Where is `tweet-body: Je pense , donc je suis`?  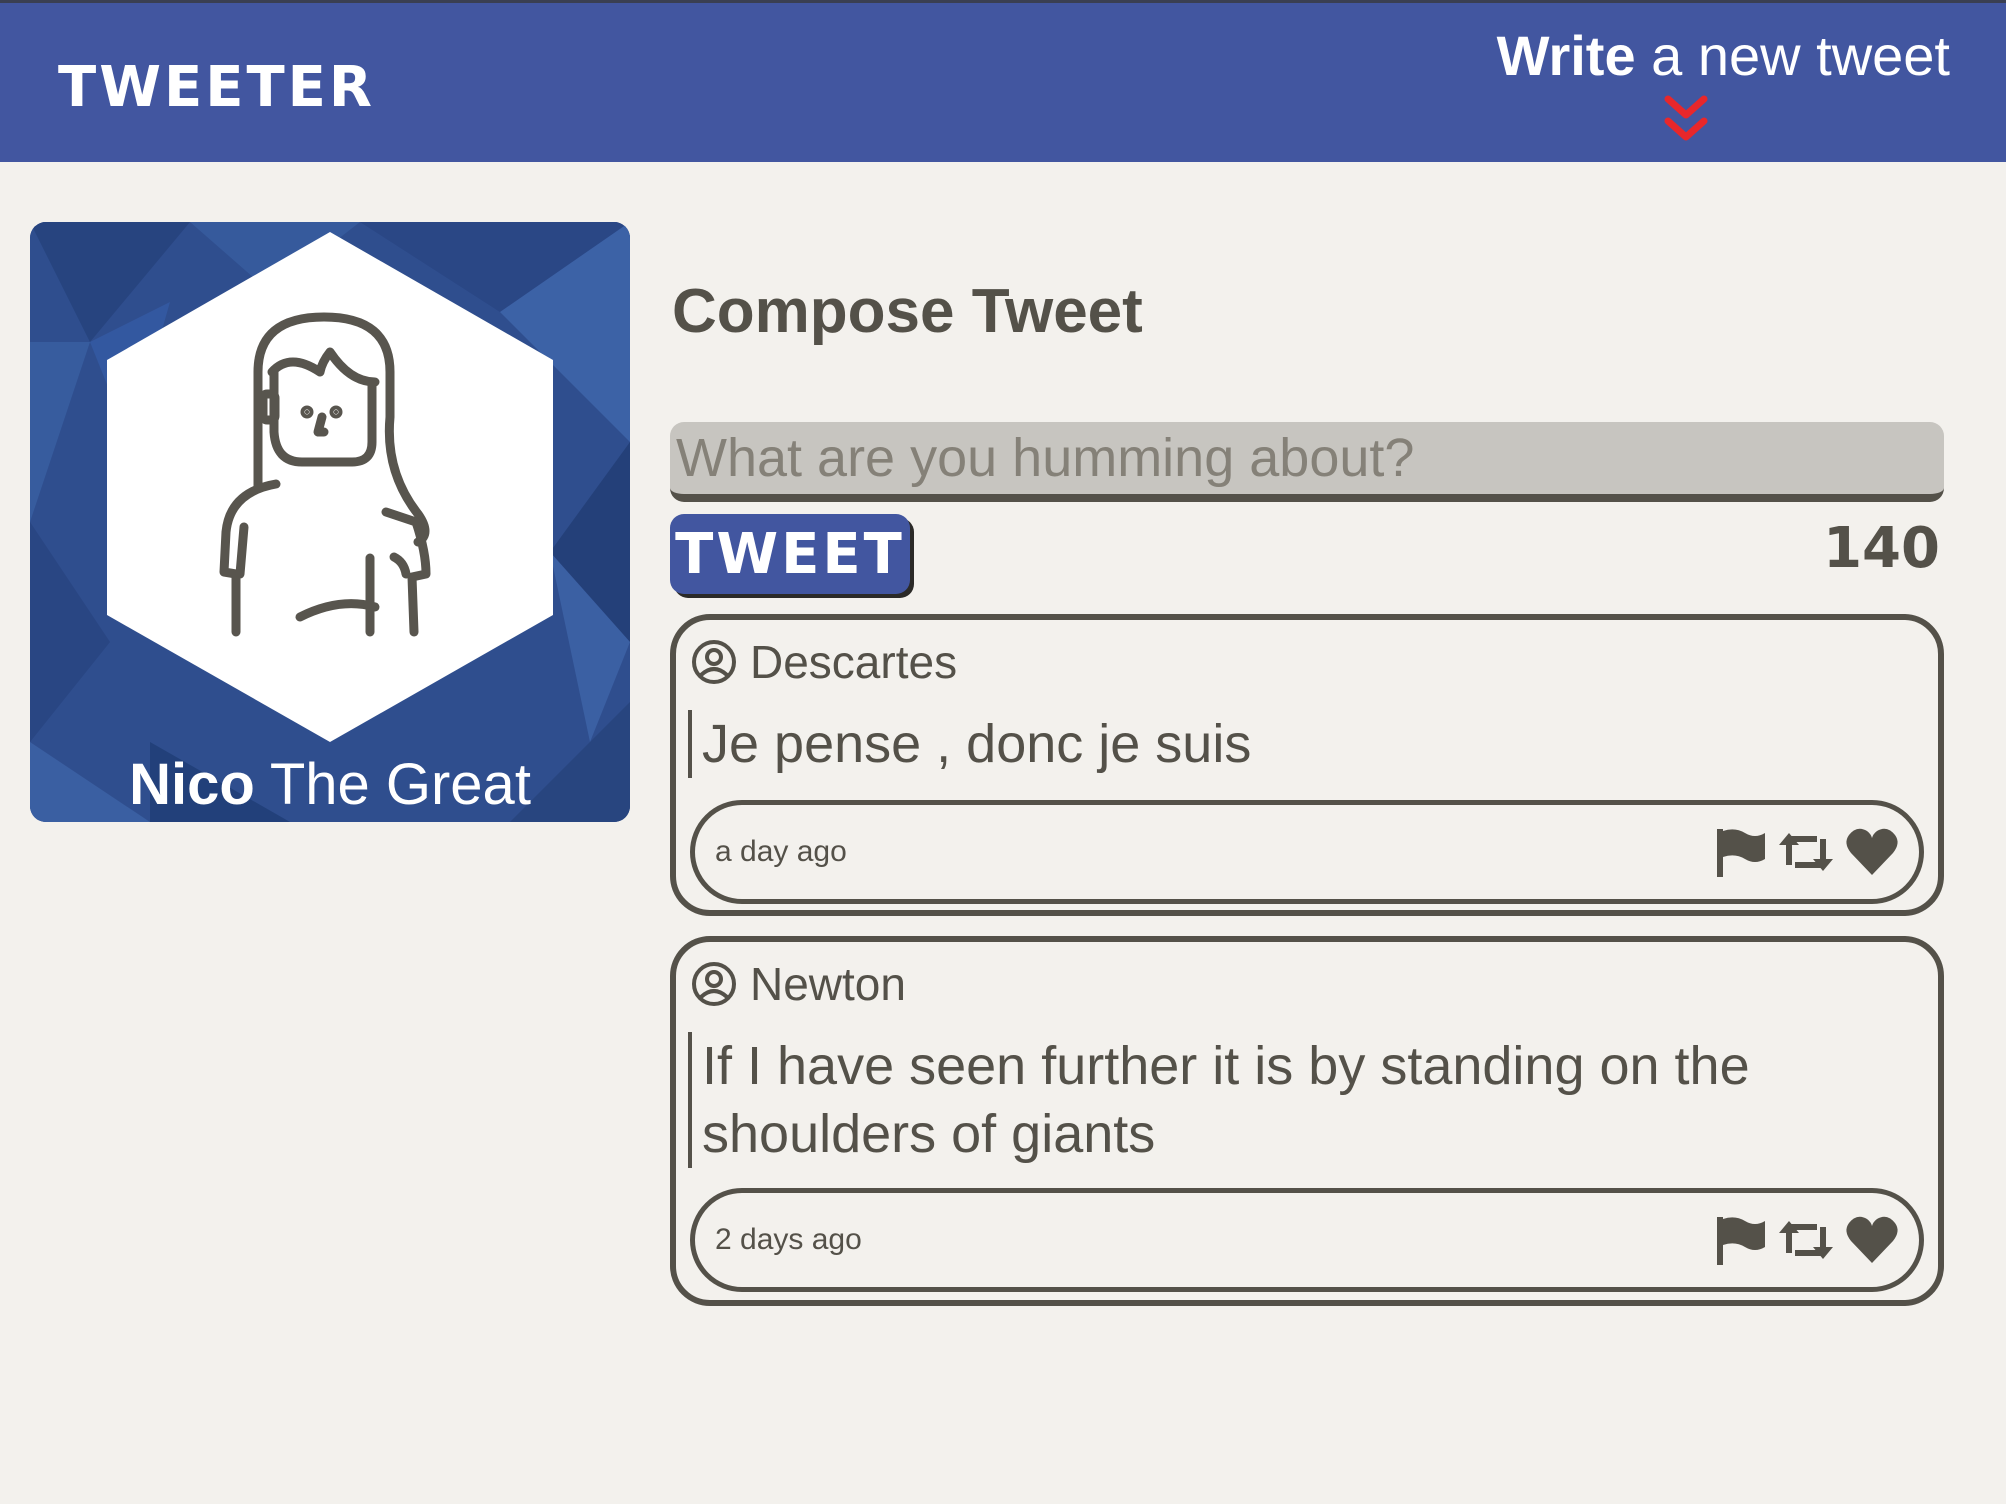 tweet-body: Je pense , donc je suis is located at coordinates (1278, 744).